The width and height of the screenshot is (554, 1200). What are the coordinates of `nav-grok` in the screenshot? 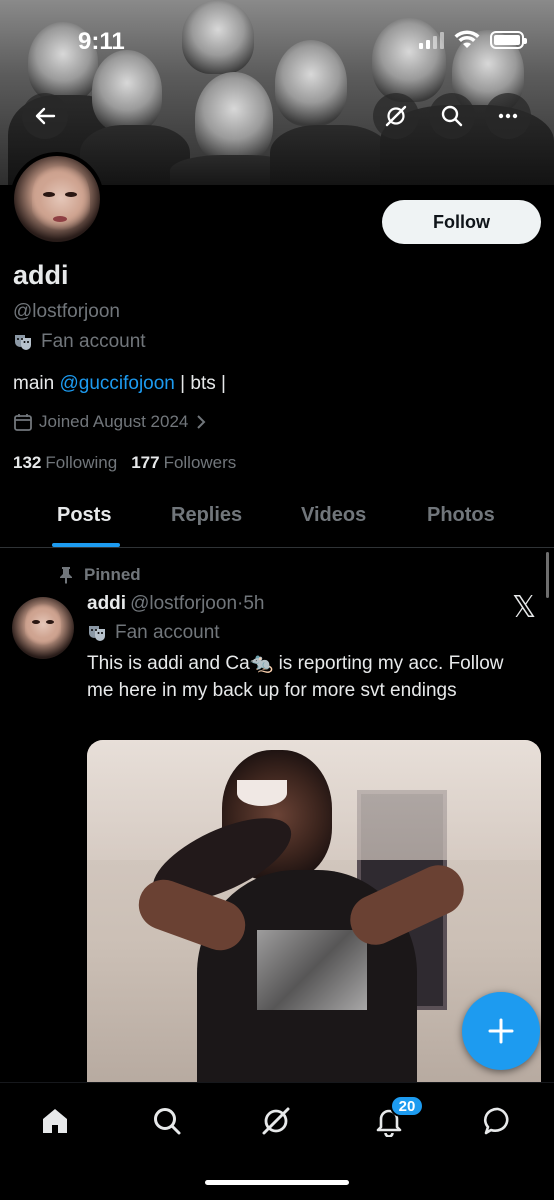 It's located at (276, 1121).